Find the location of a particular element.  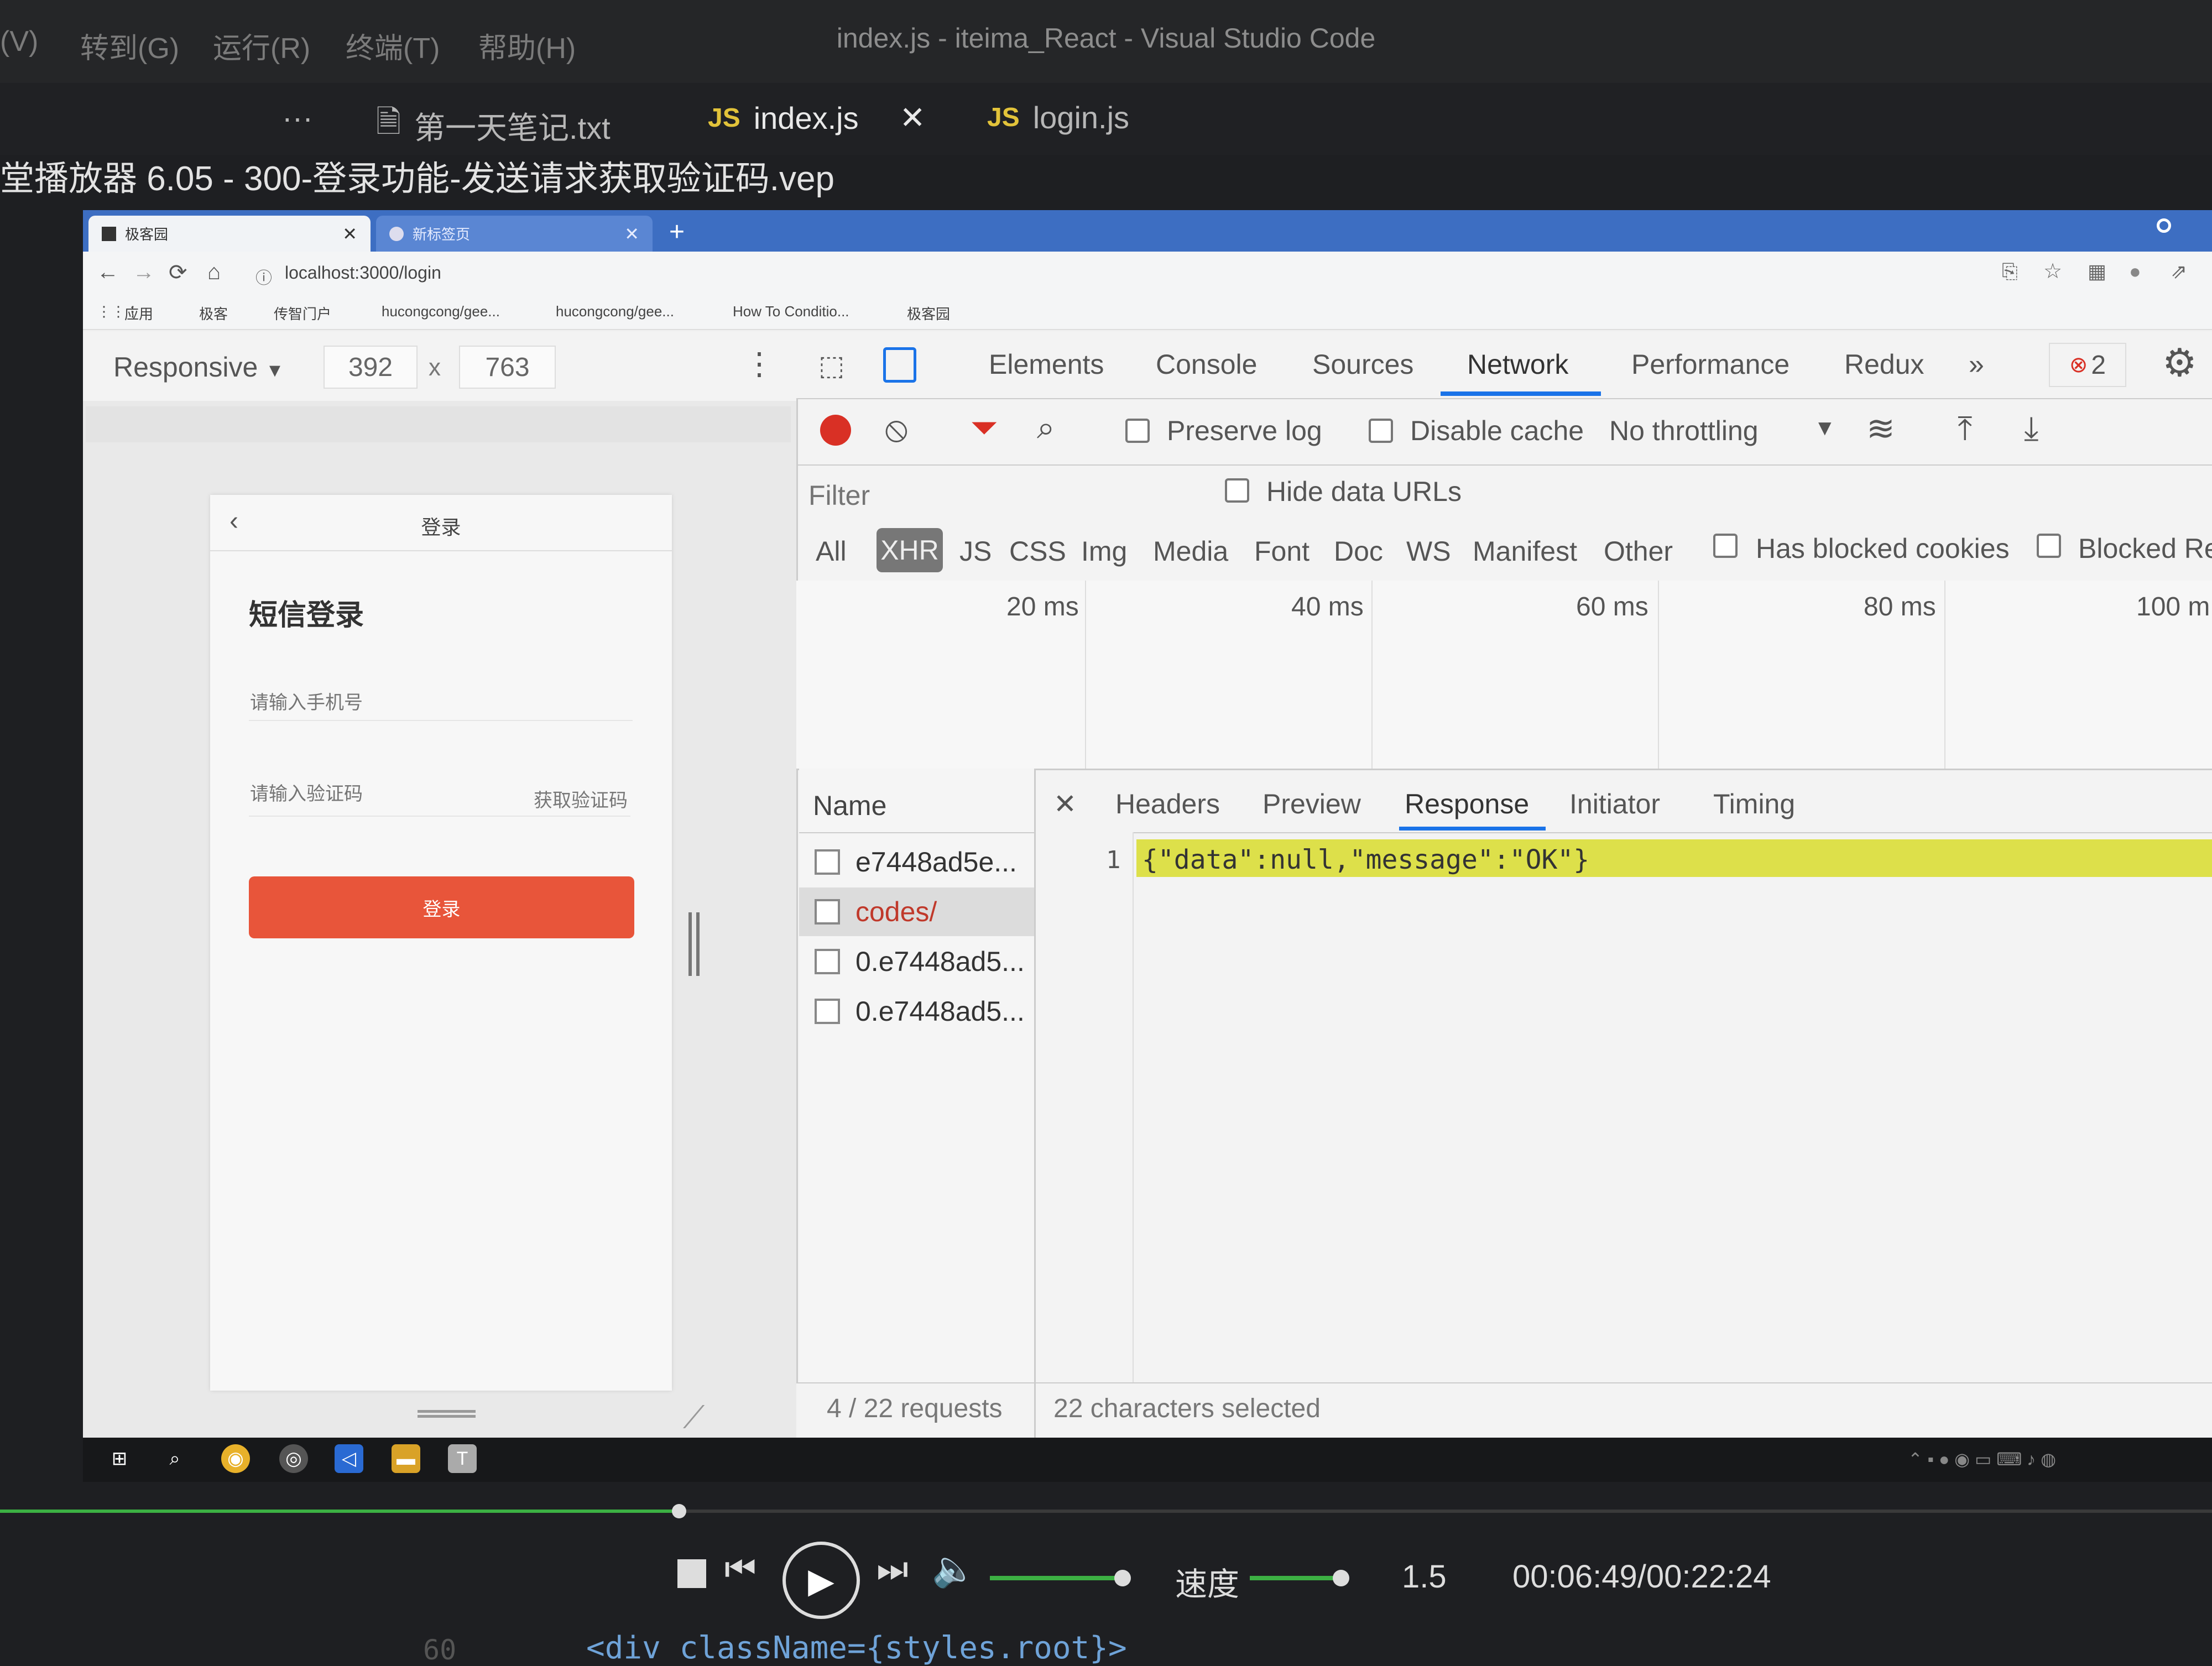

type-img: Img is located at coordinates (1104, 551).